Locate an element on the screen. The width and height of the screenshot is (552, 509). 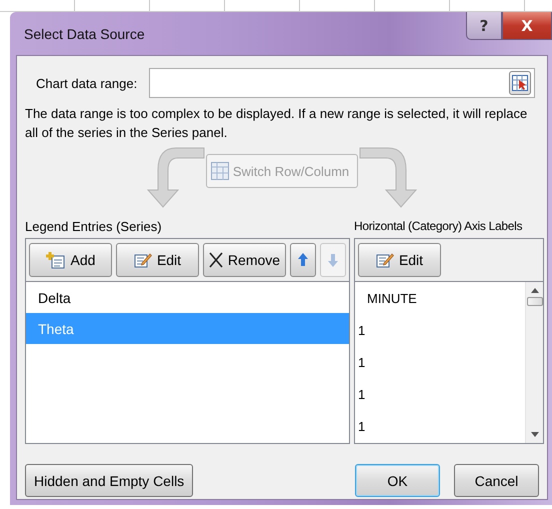
range-picker-button is located at coordinates (520, 83).